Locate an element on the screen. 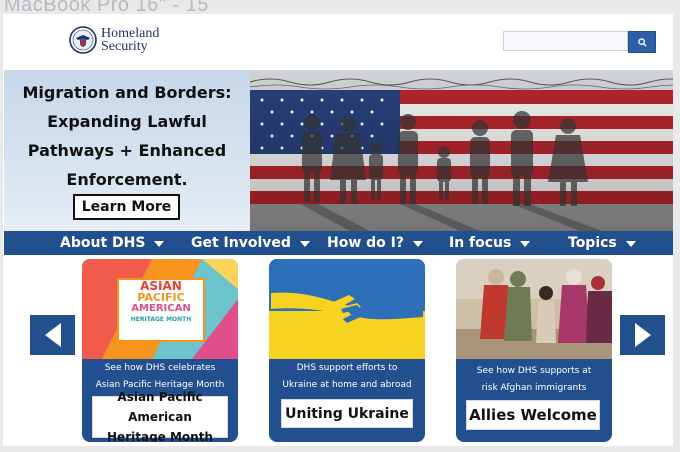  hero-title-line: Migration and Borders: is located at coordinates (127, 92).